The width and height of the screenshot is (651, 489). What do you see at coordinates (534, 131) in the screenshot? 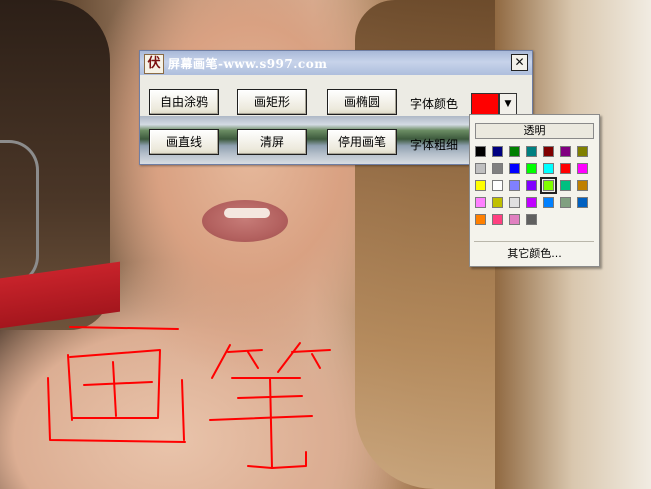
I see `transparent-color-button: 透明` at bounding box center [534, 131].